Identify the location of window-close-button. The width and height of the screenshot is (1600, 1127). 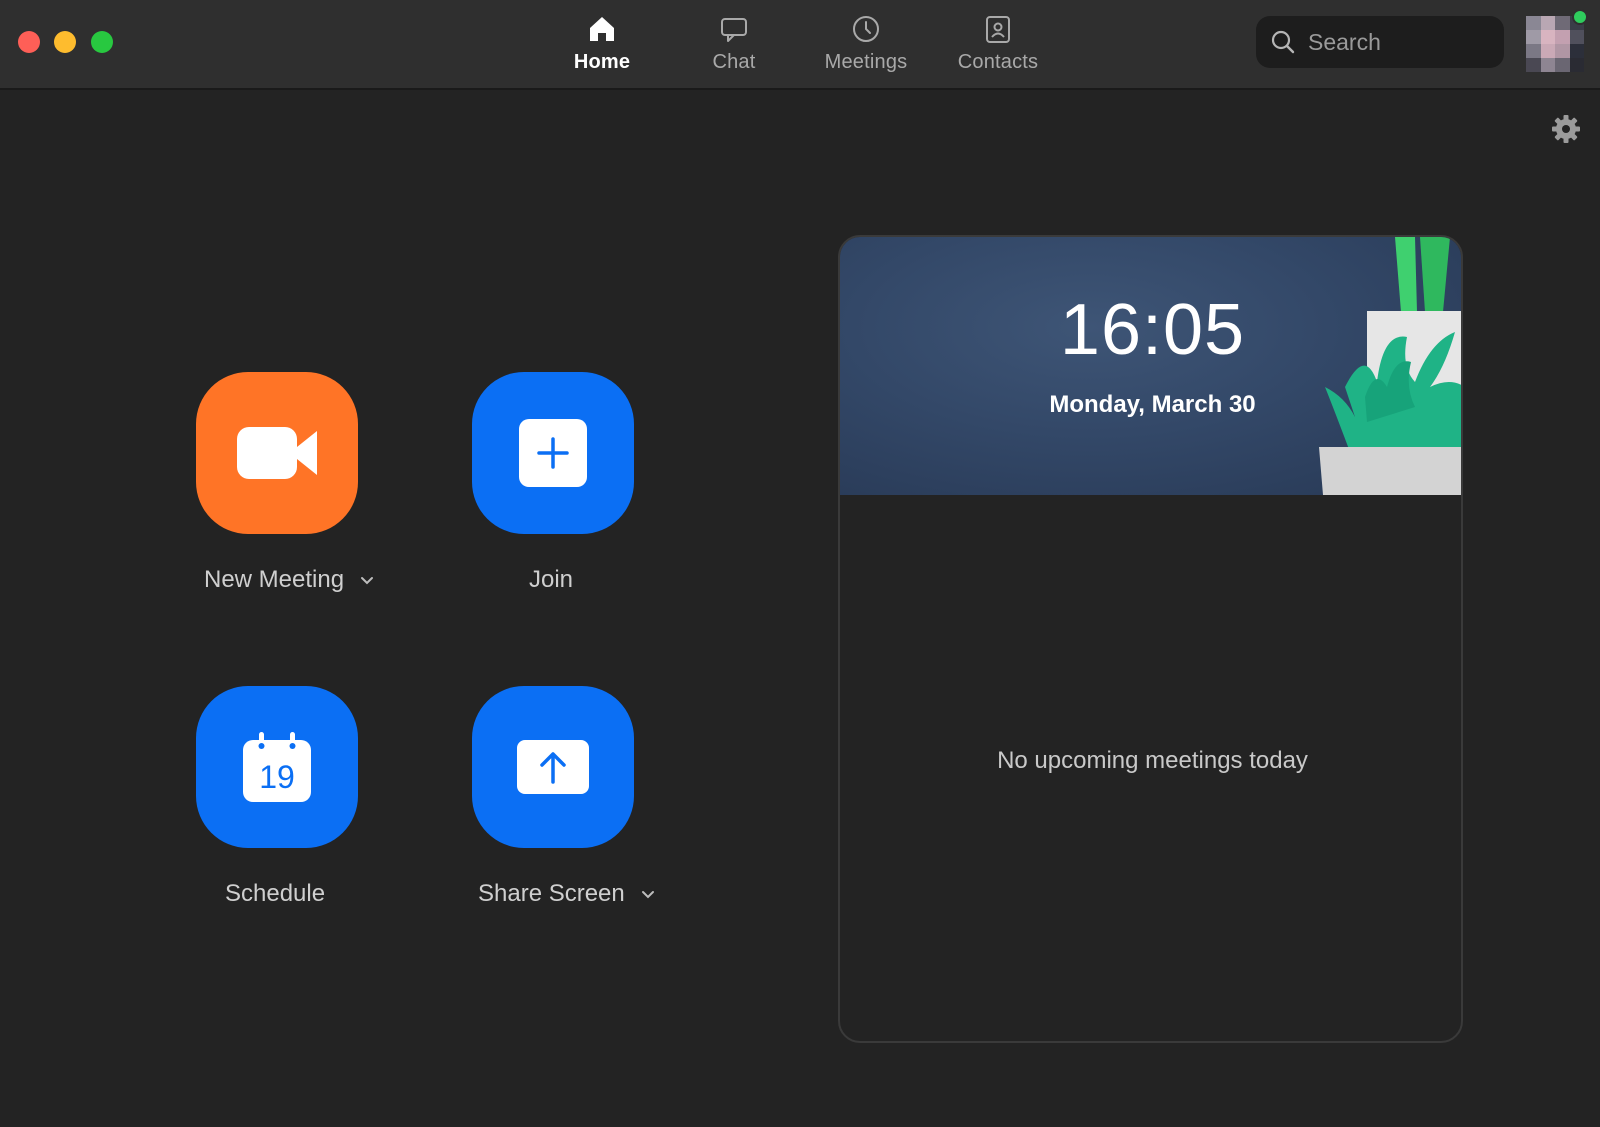
(29, 42).